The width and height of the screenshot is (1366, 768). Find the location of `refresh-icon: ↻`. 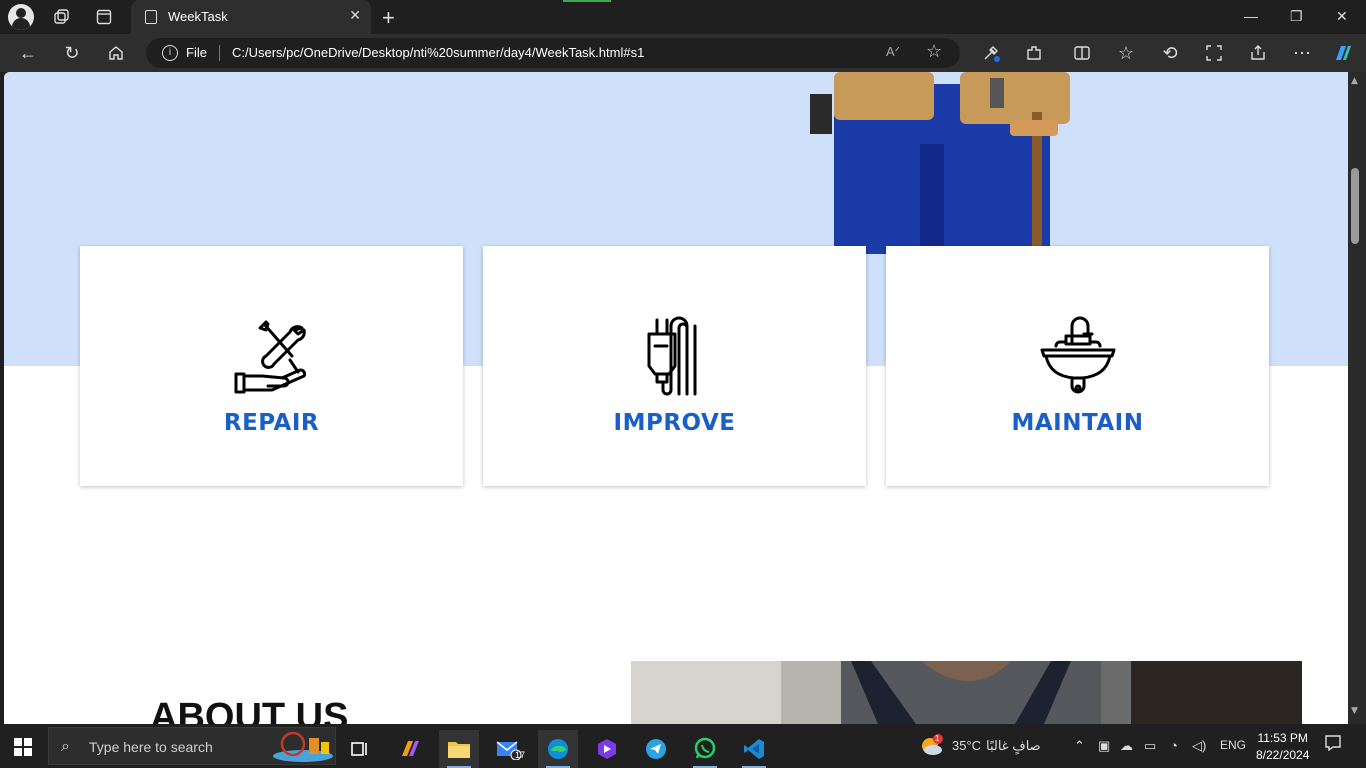

refresh-icon: ↻ is located at coordinates (72, 53).